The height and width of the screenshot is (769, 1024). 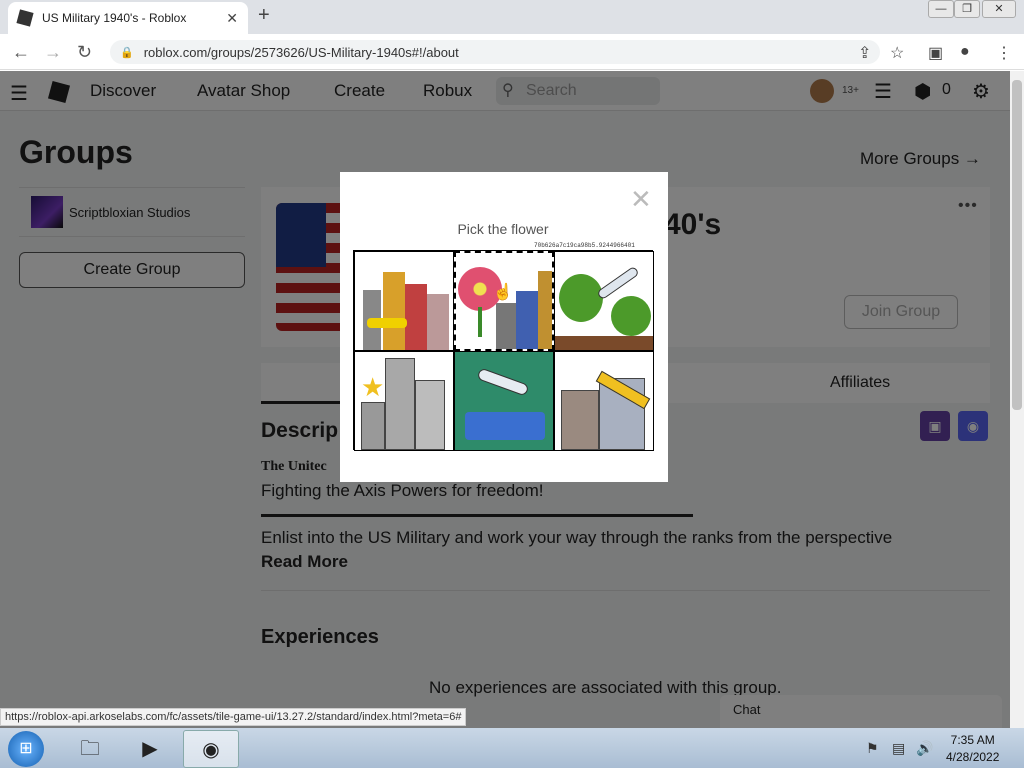 I want to click on tab-title: US Military 1940's - Roblox, so click(x=114, y=18).